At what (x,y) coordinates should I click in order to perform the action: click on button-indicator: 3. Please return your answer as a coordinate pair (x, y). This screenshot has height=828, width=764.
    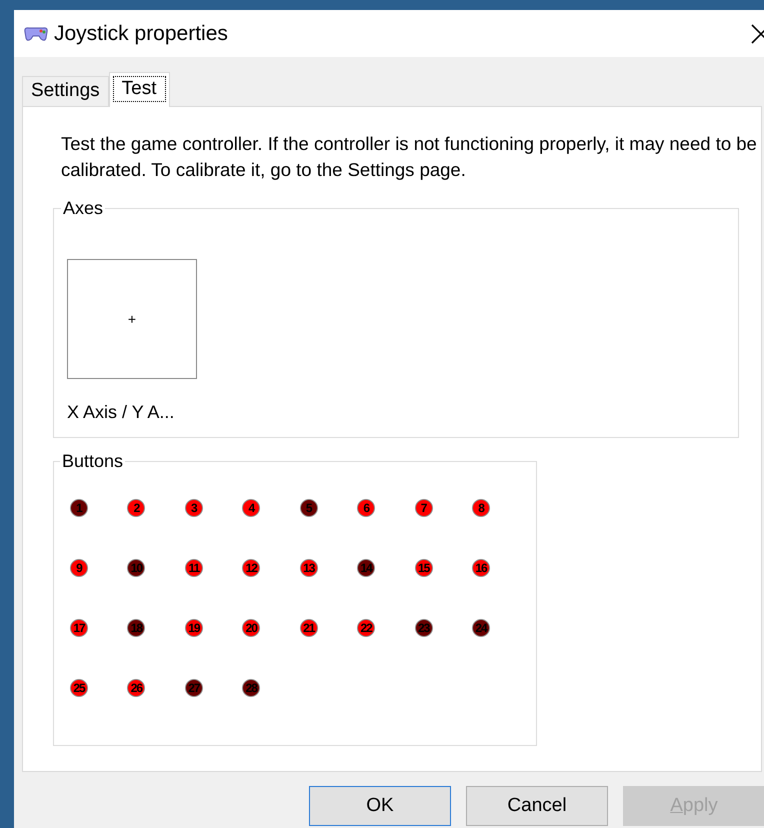
    Looking at the image, I should click on (193, 508).